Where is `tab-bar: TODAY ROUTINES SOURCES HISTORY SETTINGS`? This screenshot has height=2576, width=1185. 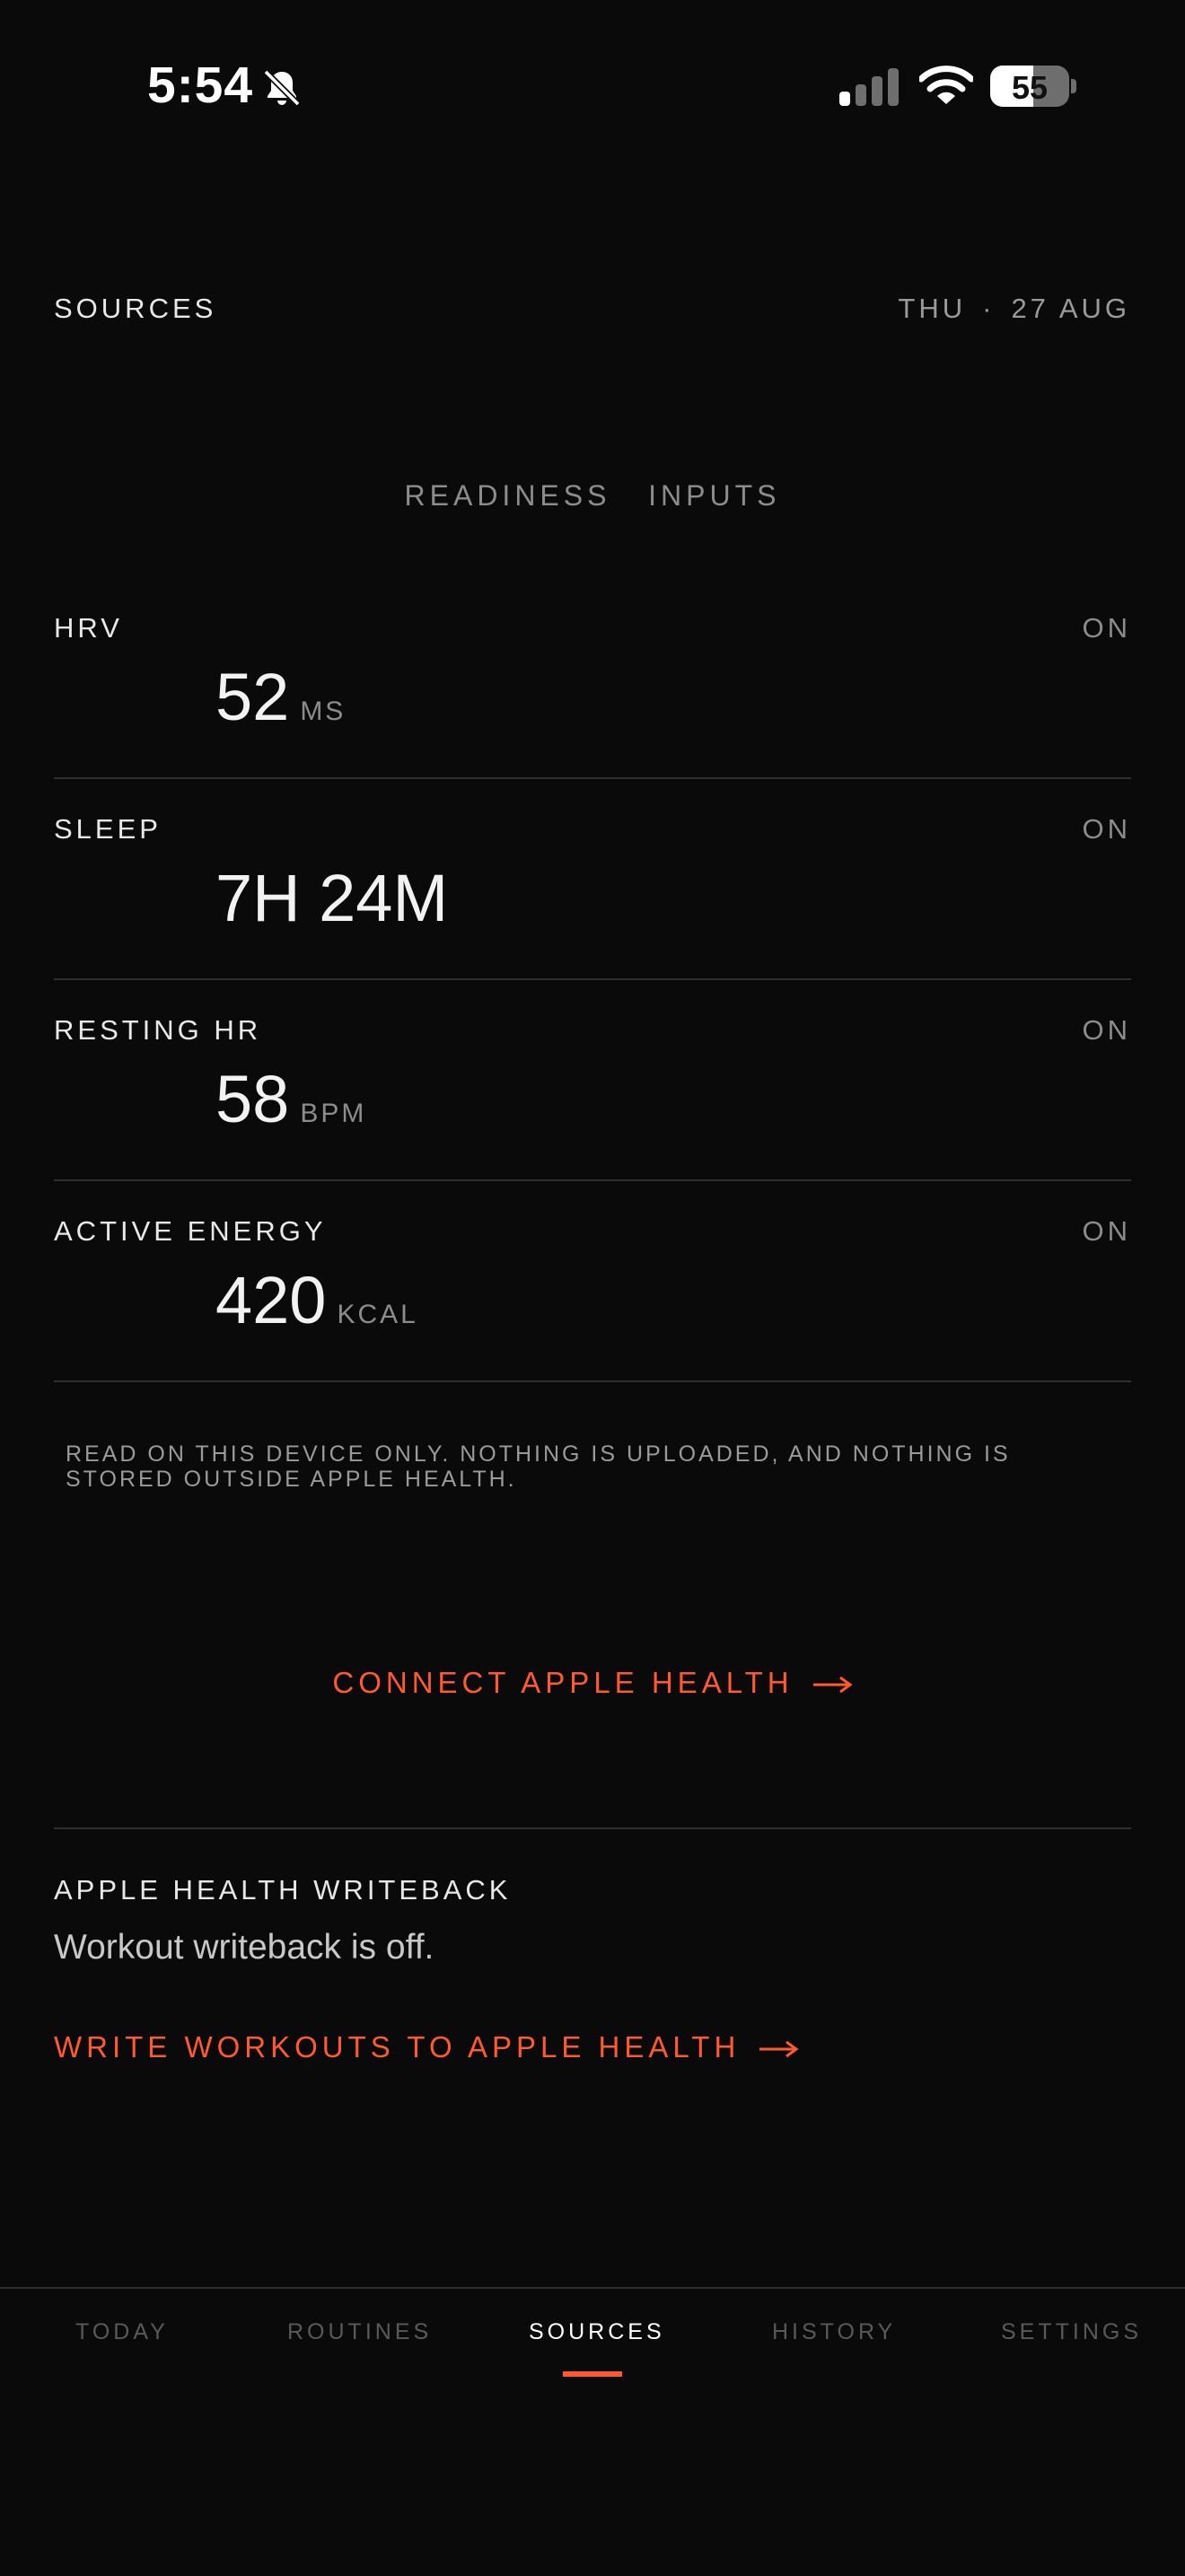 tab-bar: TODAY ROUTINES SOURCES HISTORY SETTINGS is located at coordinates (592, 2431).